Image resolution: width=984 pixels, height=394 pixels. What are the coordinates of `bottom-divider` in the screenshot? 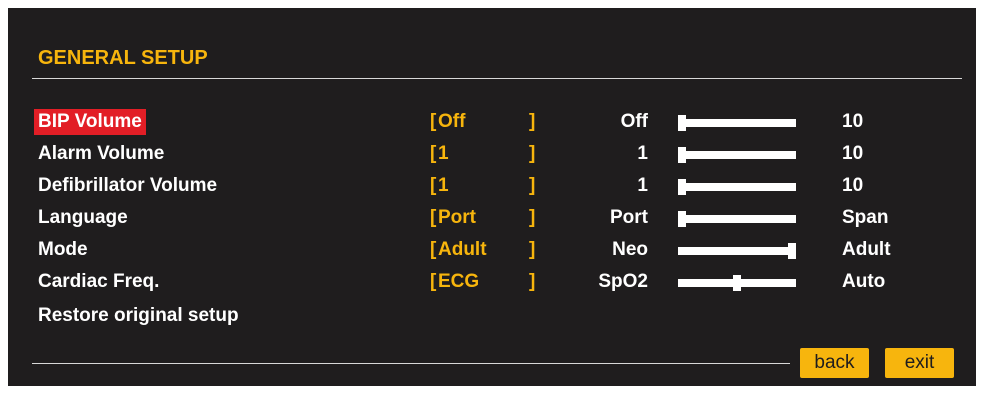 It's located at (411, 363).